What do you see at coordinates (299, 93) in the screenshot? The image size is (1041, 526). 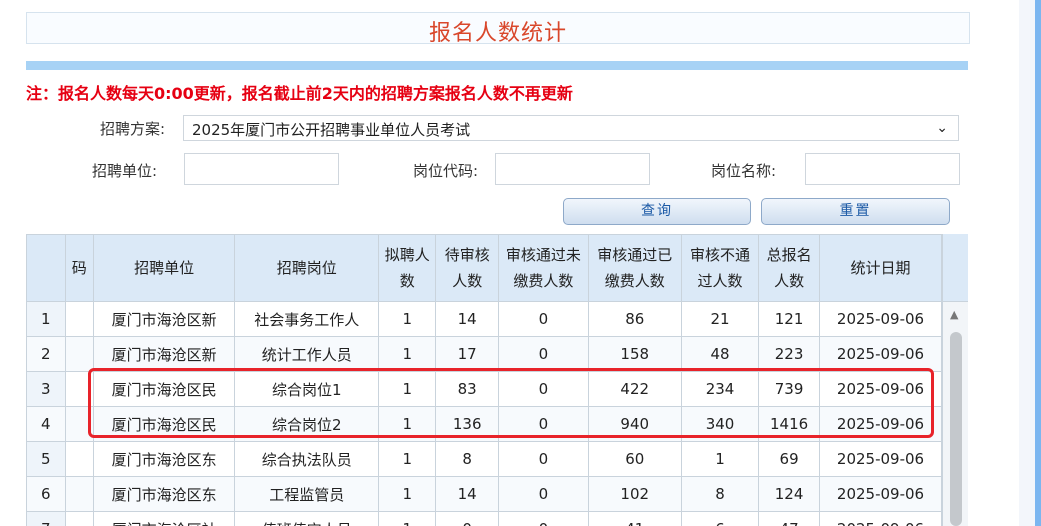 I see `update-notice: 注：报名人数每天0:00更新，报名截止前2天内的招聘方案报名人数不再更新` at bounding box center [299, 93].